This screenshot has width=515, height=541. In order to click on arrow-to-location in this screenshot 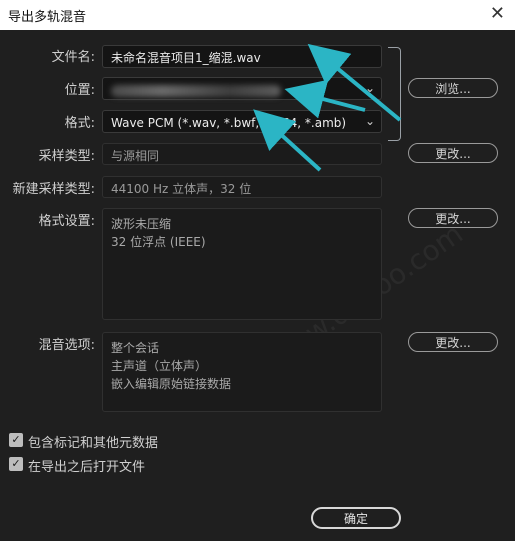, I will do `click(325, 99)`.